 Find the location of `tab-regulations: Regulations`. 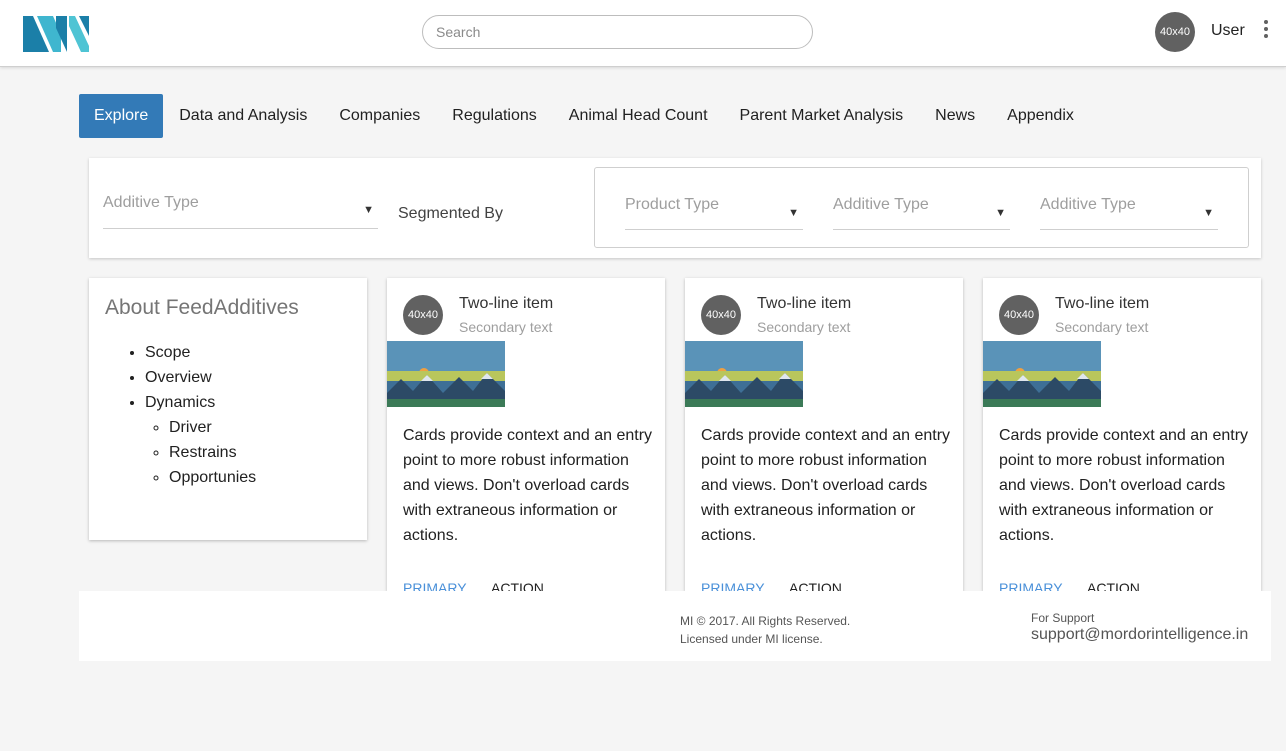

tab-regulations: Regulations is located at coordinates (494, 116).